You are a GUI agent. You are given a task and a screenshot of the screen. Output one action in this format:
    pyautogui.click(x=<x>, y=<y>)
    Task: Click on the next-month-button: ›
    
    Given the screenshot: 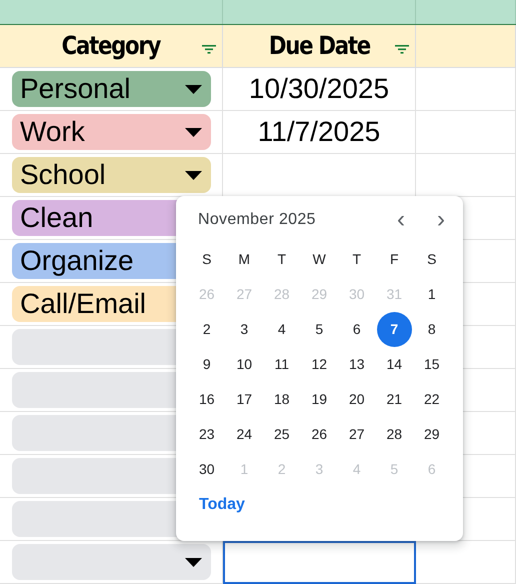 What is the action you would take?
    pyautogui.click(x=441, y=220)
    